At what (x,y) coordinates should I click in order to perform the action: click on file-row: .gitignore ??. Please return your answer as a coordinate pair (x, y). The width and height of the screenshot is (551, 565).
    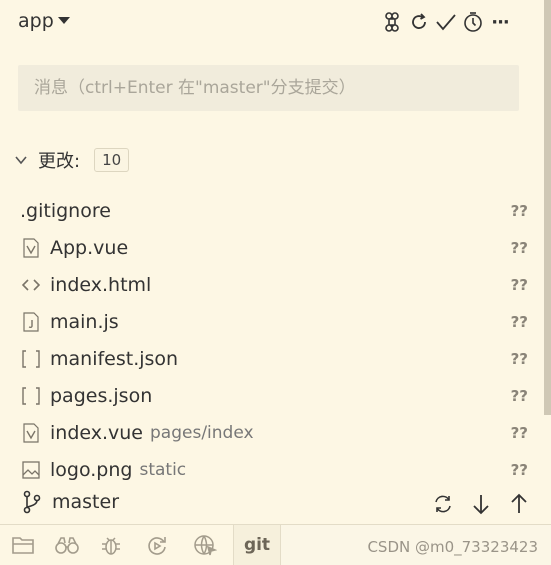
    Looking at the image, I should click on (275, 210).